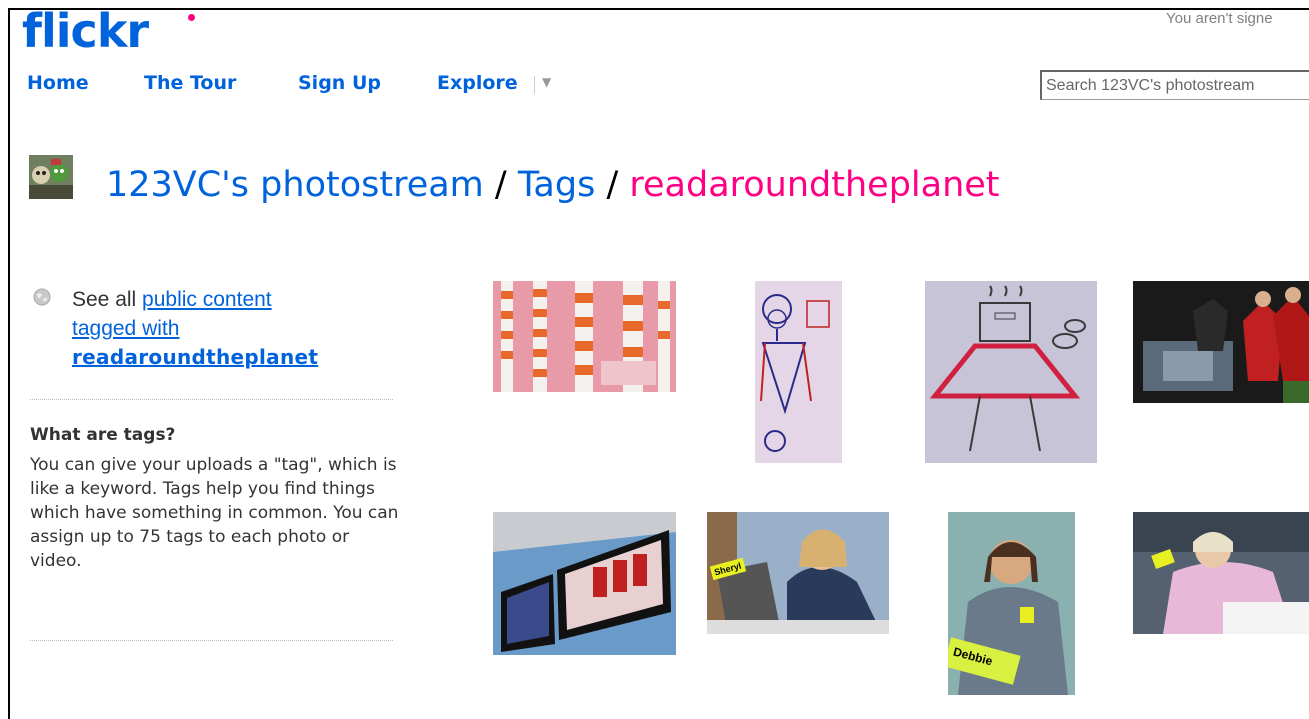 This screenshot has width=1309, height=719. What do you see at coordinates (339, 83) in the screenshot?
I see `nav-sign-up: Sign Up` at bounding box center [339, 83].